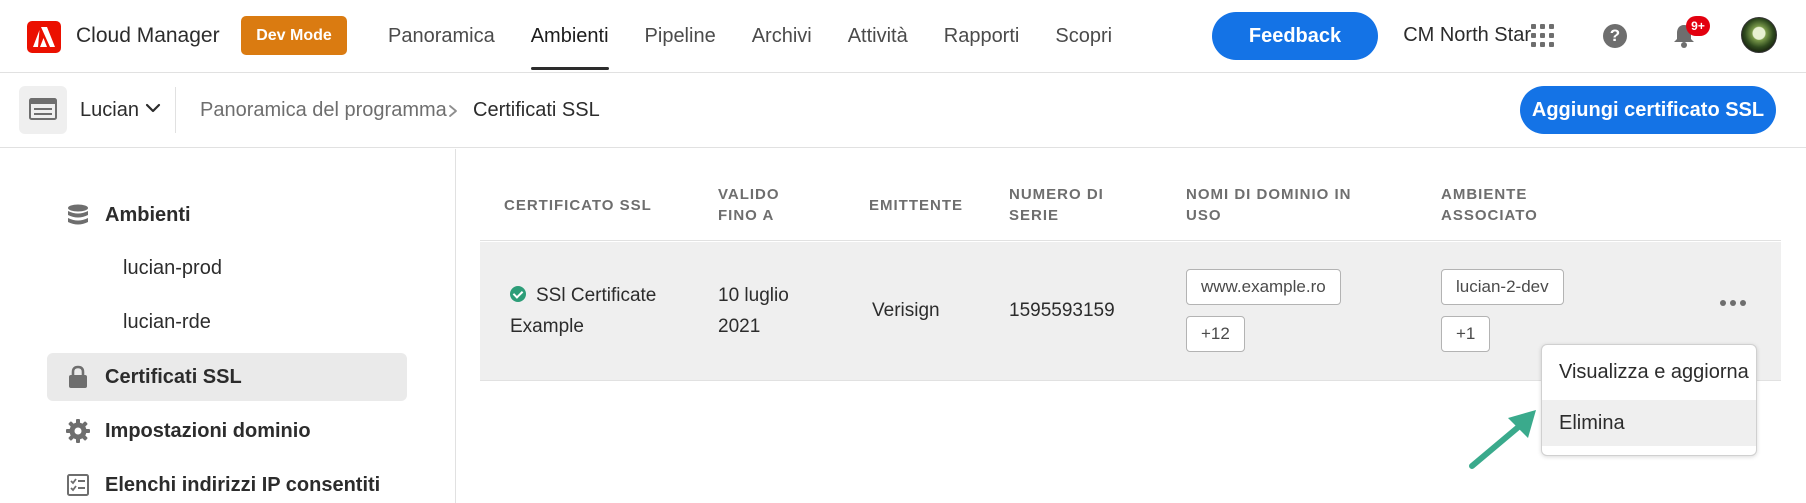 This screenshot has height=503, width=1806. I want to click on valid-until-line: 10 luglio, so click(753, 295).